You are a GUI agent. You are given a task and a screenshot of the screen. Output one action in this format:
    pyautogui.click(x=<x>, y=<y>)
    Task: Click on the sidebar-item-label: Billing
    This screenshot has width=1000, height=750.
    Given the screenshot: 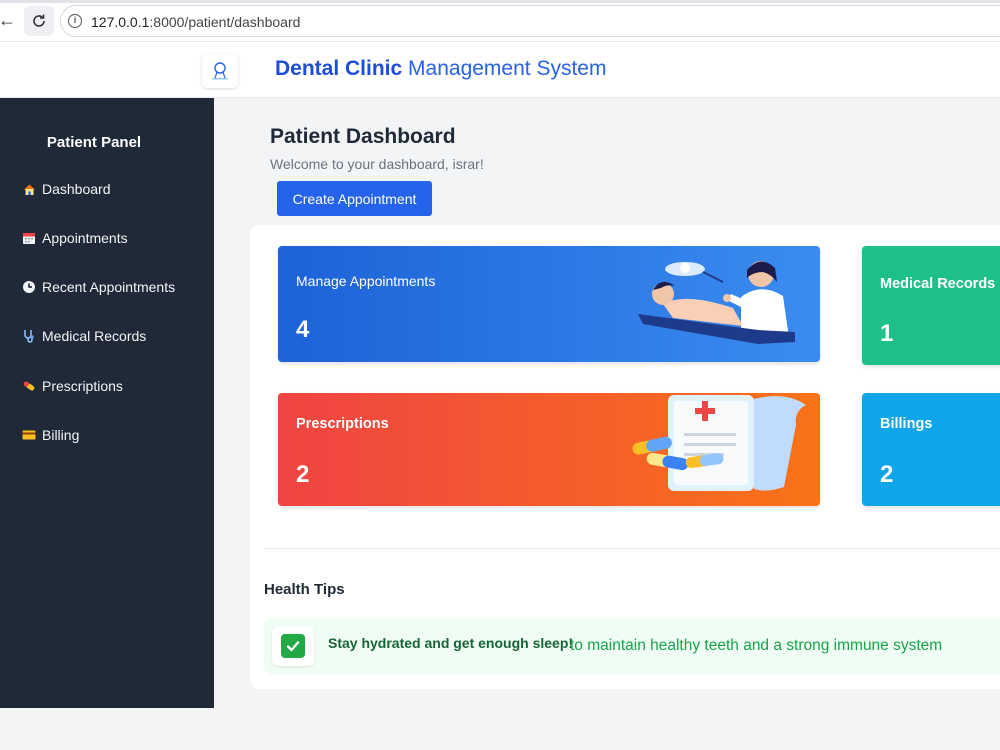 What is the action you would take?
    pyautogui.click(x=61, y=435)
    